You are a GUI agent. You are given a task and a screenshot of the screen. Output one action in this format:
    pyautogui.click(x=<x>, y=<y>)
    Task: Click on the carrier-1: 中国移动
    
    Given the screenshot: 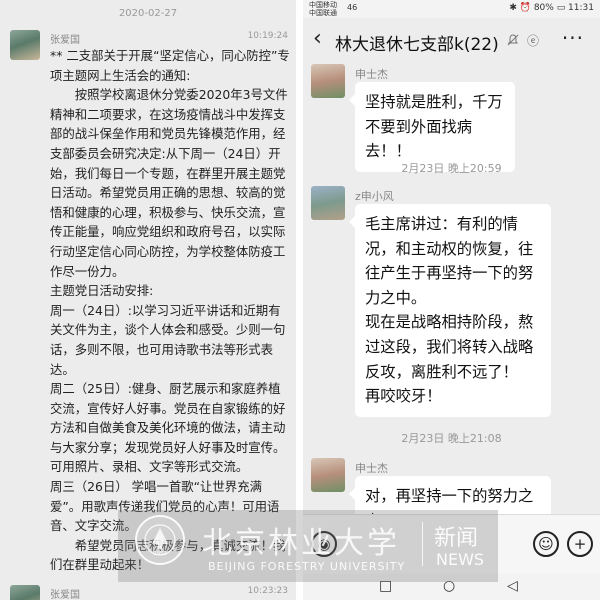 What is the action you would take?
    pyautogui.click(x=323, y=5)
    